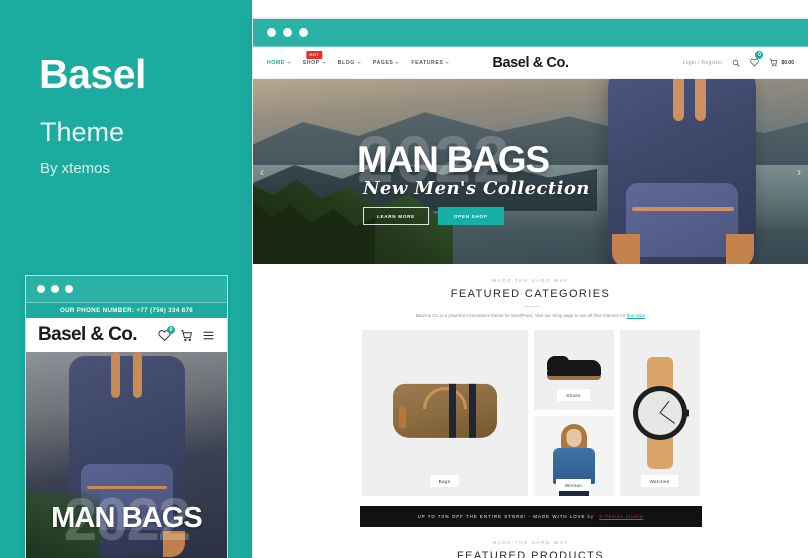 The height and width of the screenshot is (558, 808). What do you see at coordinates (453, 159) in the screenshot?
I see `hero-title: MAN BAGS` at bounding box center [453, 159].